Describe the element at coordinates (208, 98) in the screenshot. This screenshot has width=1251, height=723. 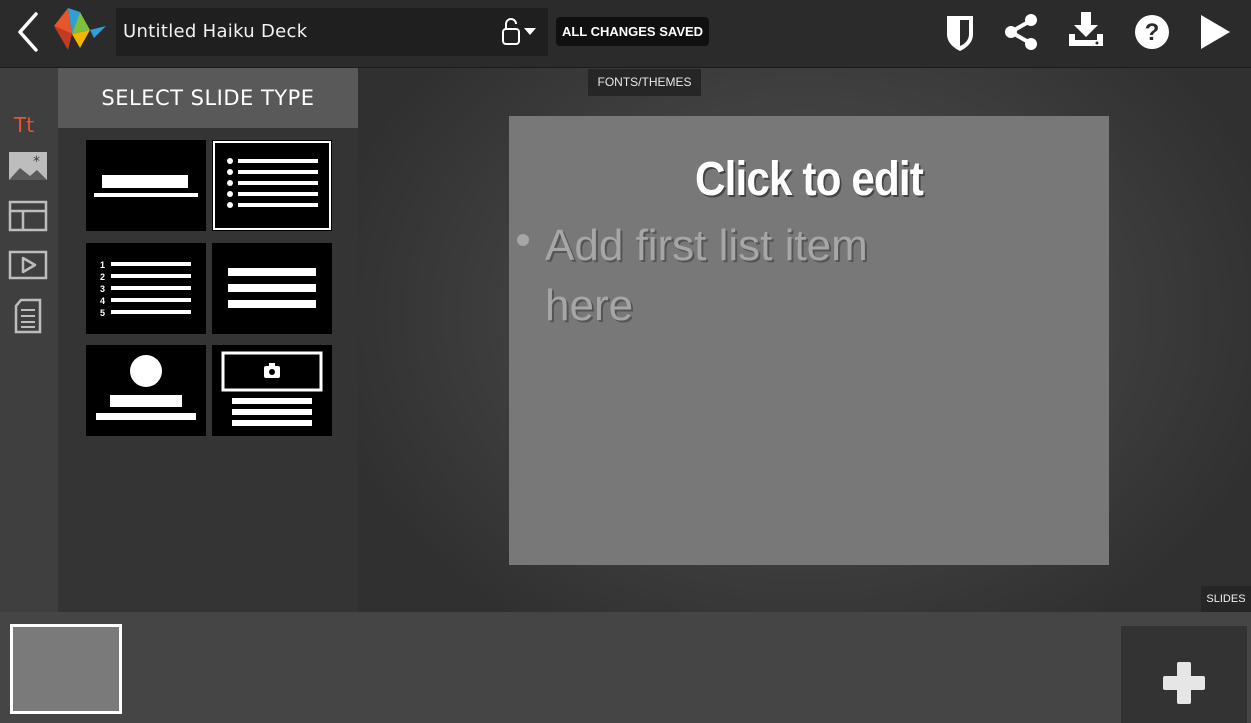
I see `panel-title: SELECT SLIDE TYPE` at that location.